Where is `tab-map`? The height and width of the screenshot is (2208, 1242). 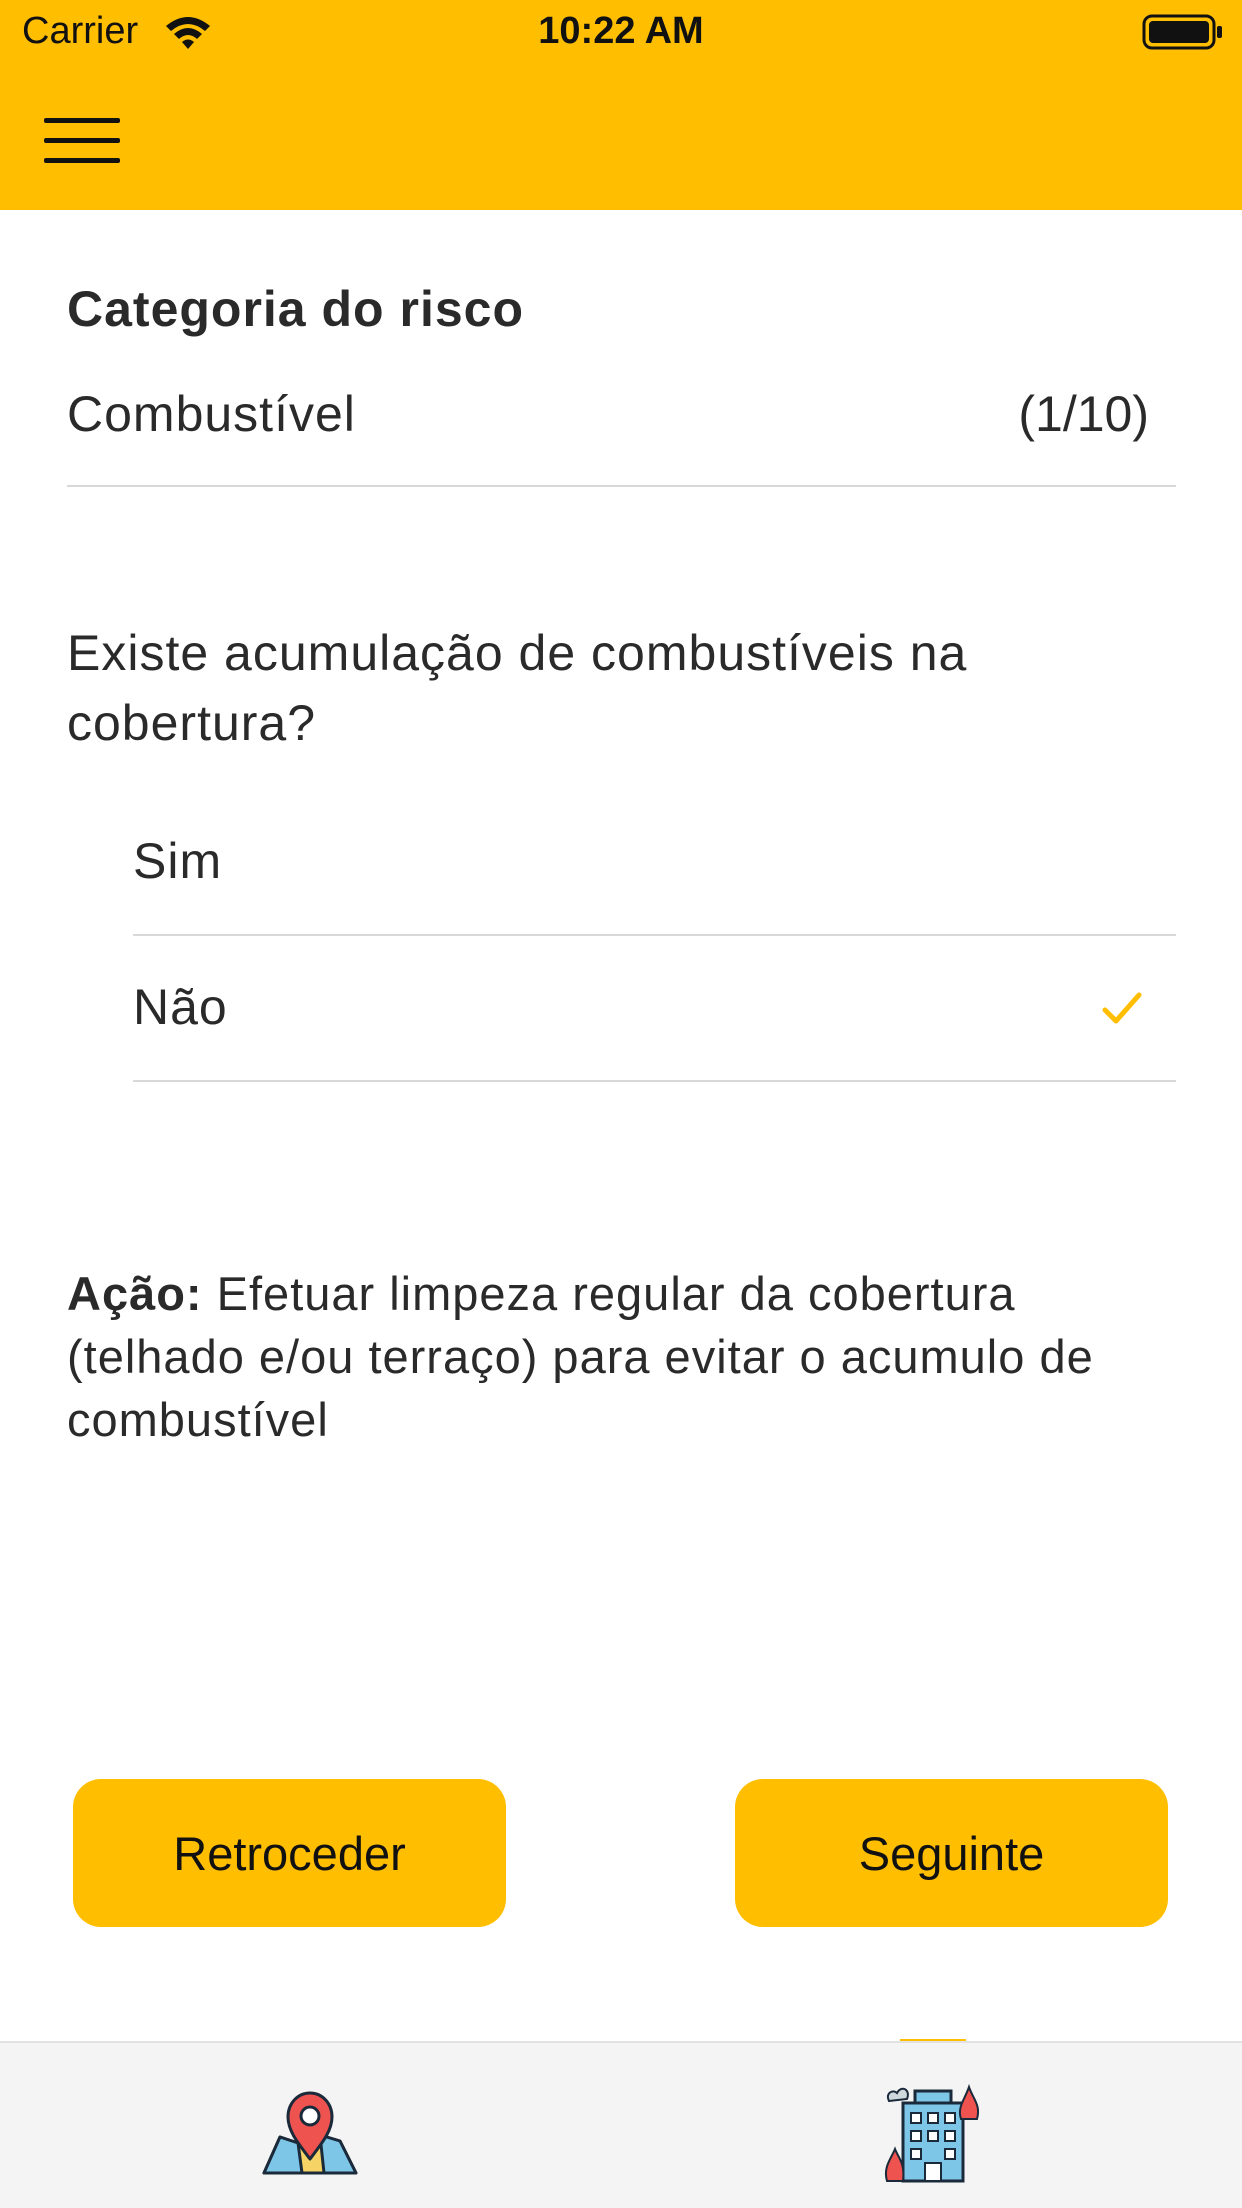
tab-map is located at coordinates (310, 2125).